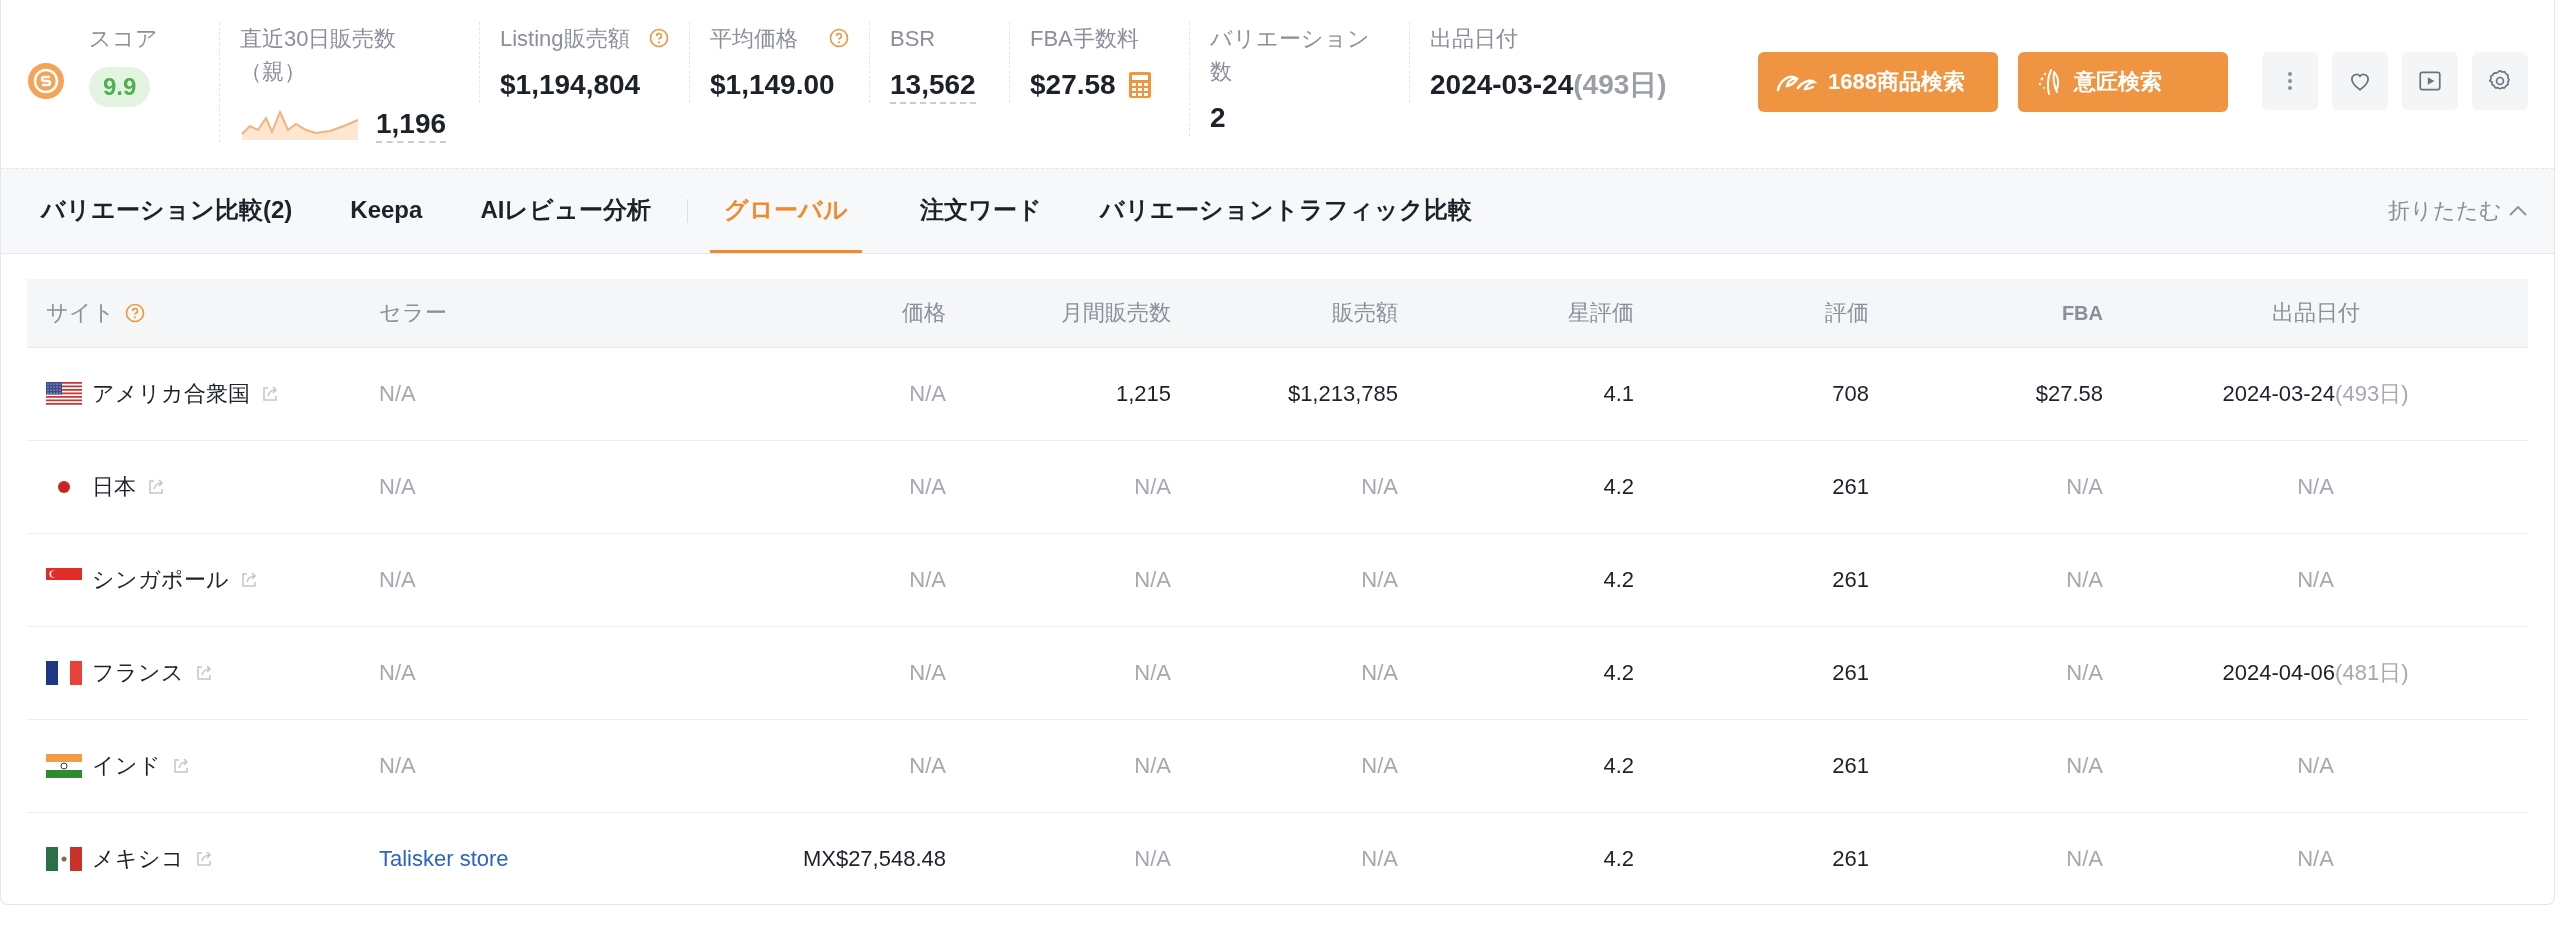 This screenshot has width=2560, height=928. Describe the element at coordinates (754, 39) in the screenshot. I see `metric-label: 平均価格` at that location.